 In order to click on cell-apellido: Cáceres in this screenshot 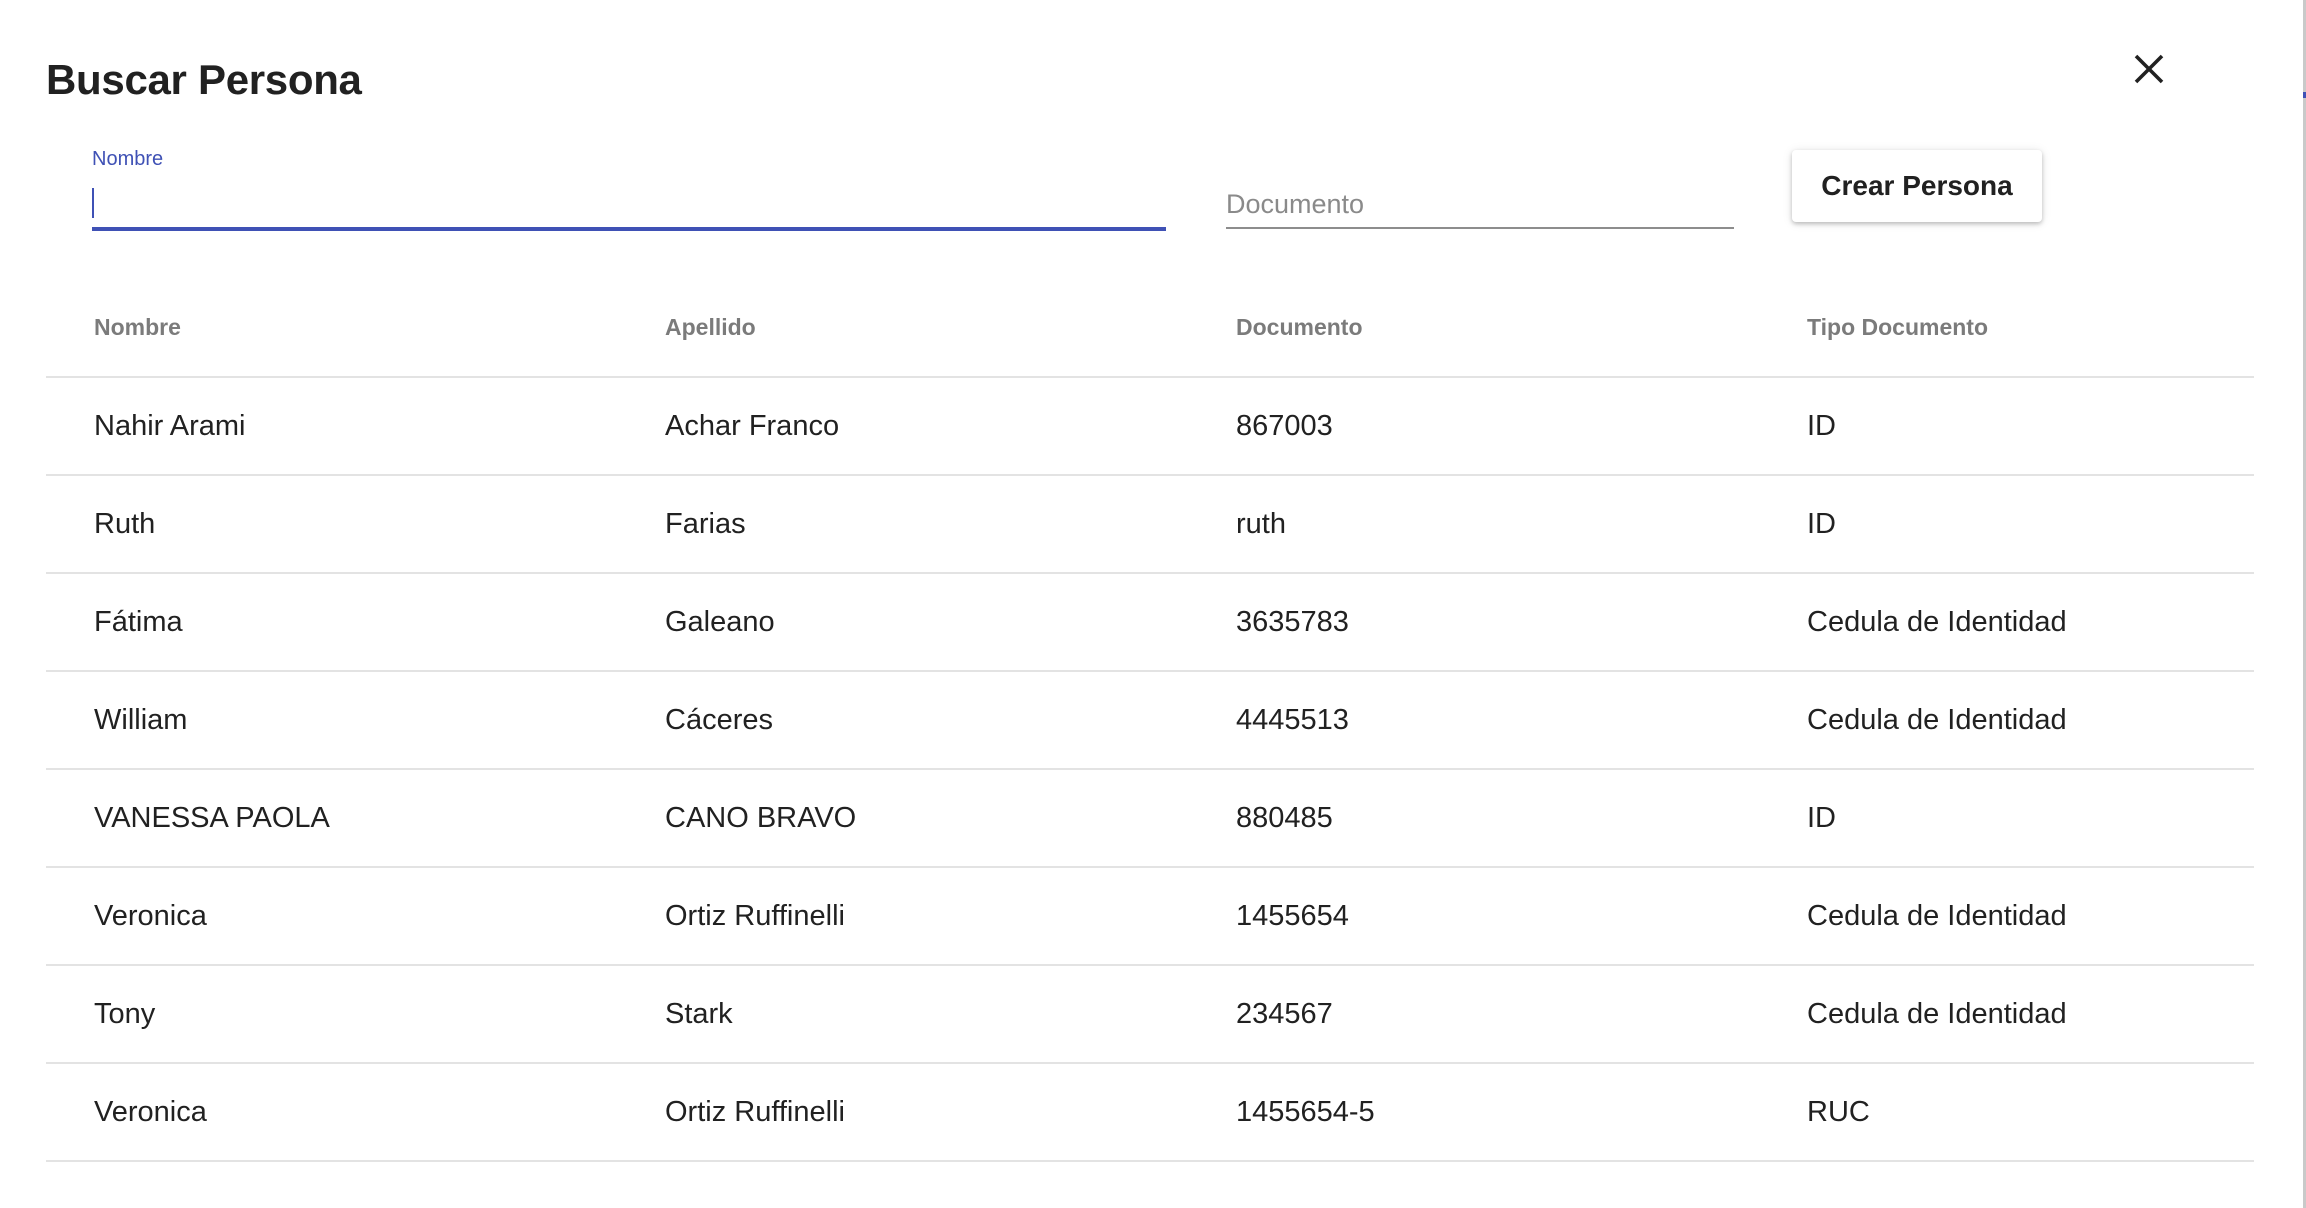, I will do `click(902, 720)`.